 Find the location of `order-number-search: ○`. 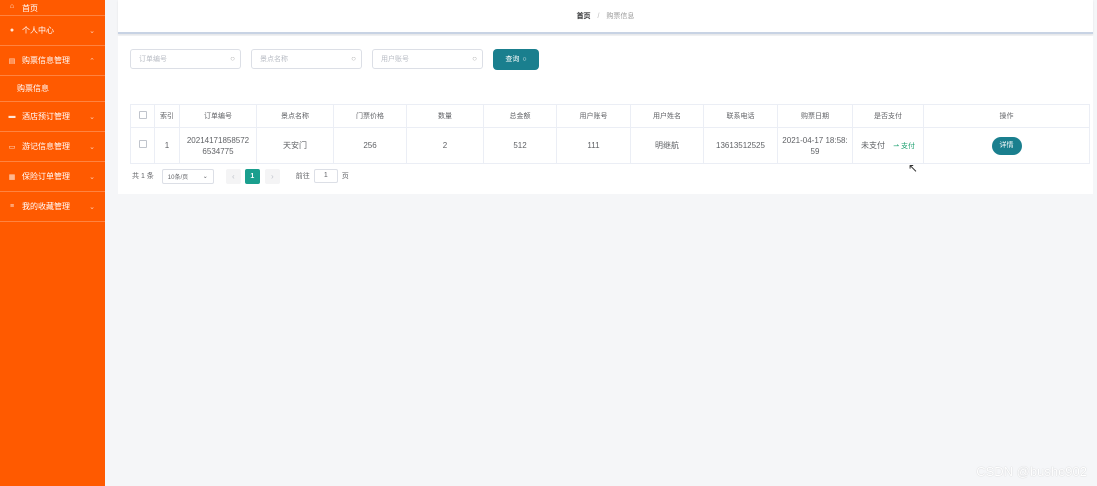

order-number-search: ○ is located at coordinates (185, 59).